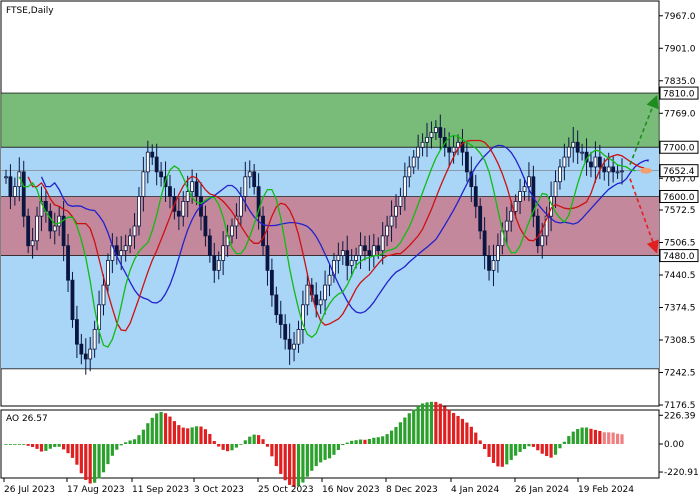 The image size is (700, 500). I want to click on y-tick-label: 7769.0, so click(680, 114).